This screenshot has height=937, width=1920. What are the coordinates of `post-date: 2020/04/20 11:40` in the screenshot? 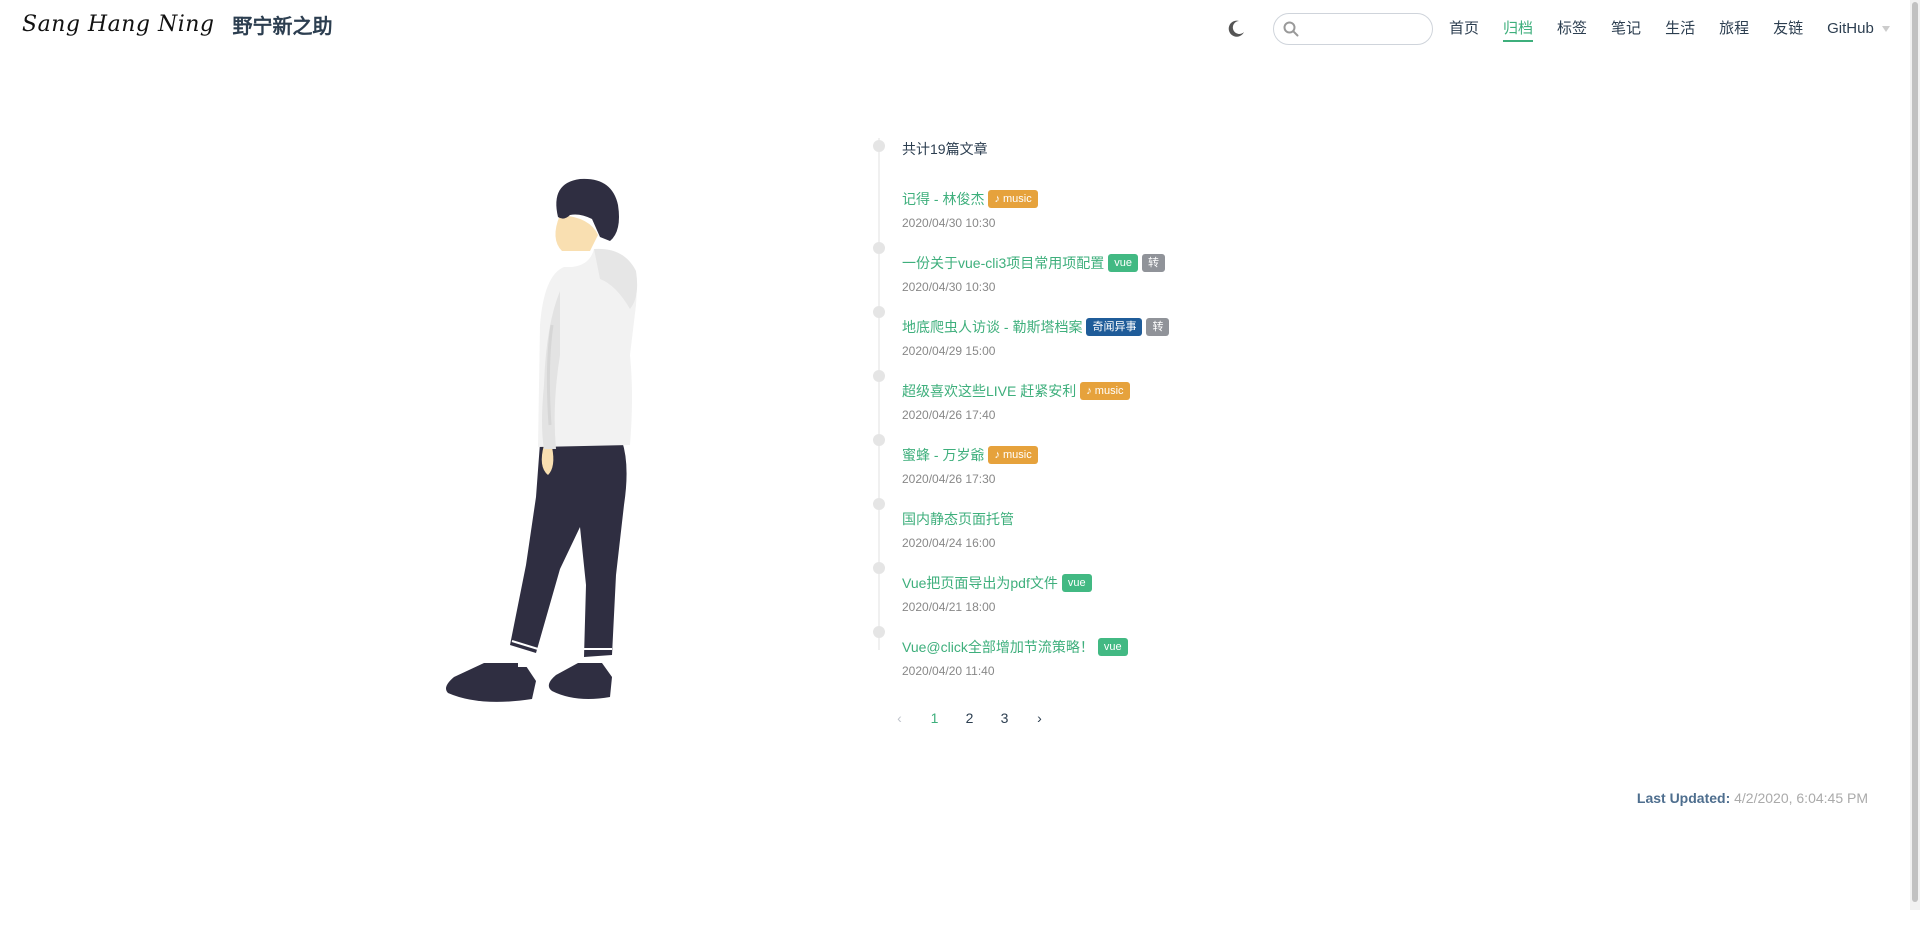 It's located at (948, 671).